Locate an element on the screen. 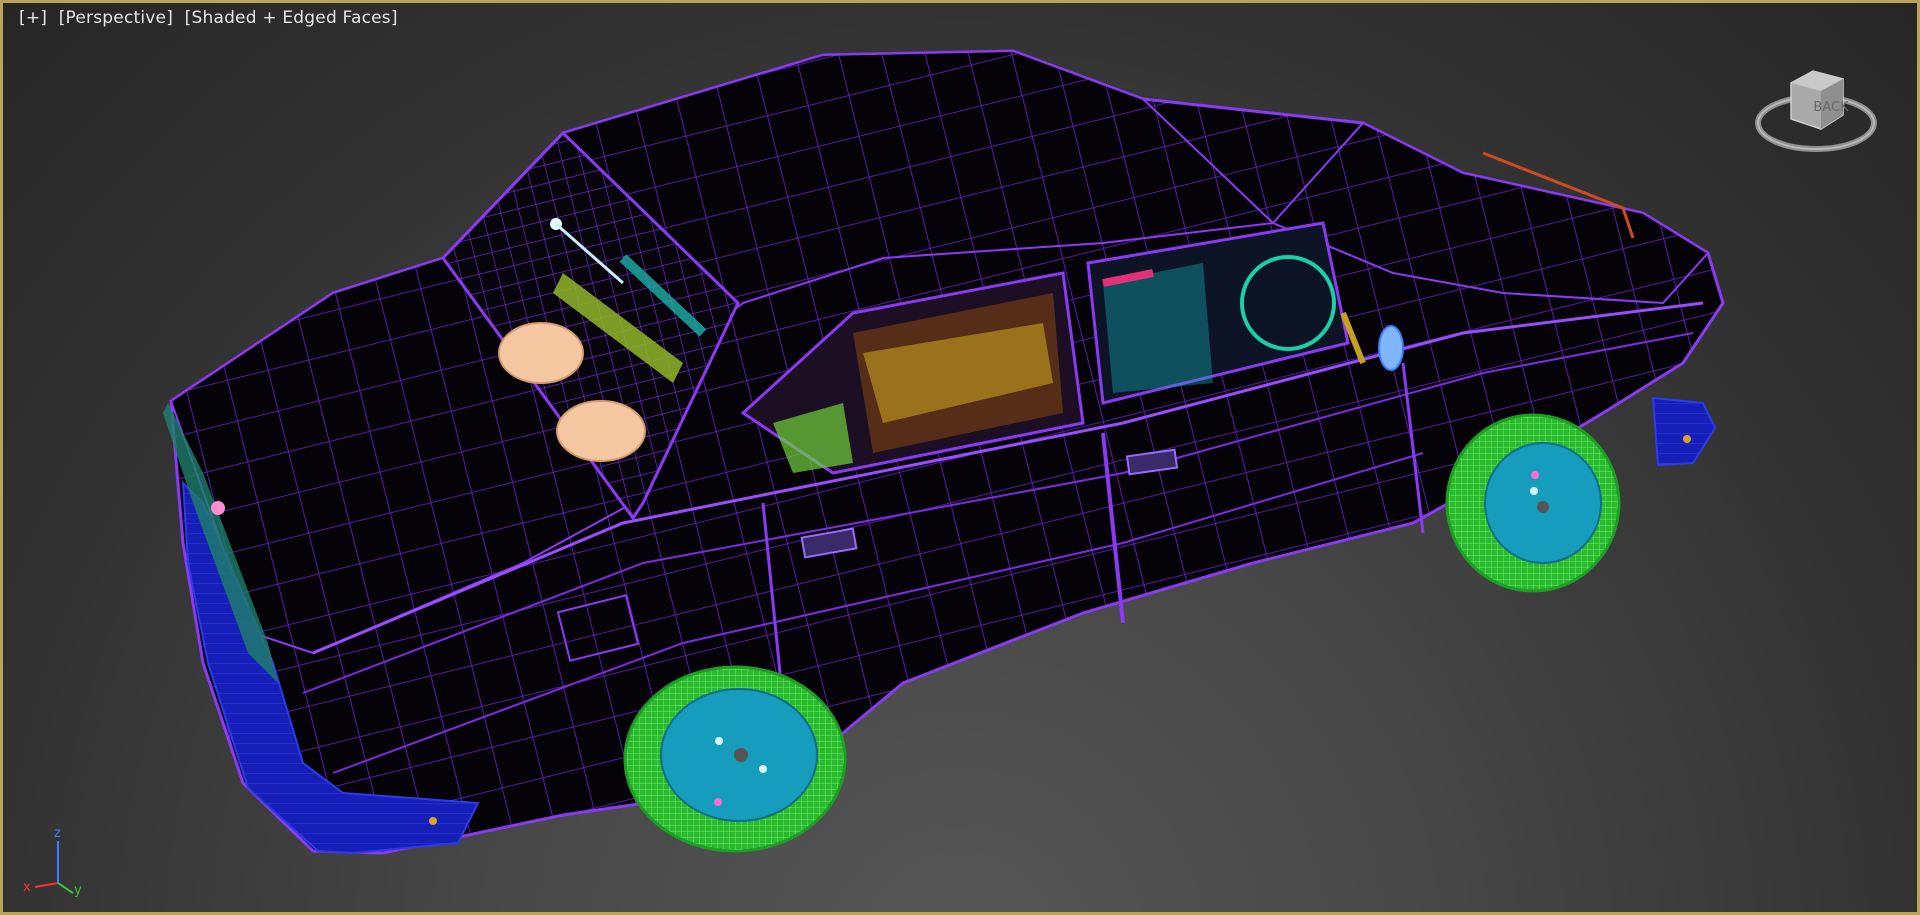 Image resolution: width=1920 pixels, height=915 pixels. shading-mode-label: [Shaded + Edged Faces] is located at coordinates (291, 18).